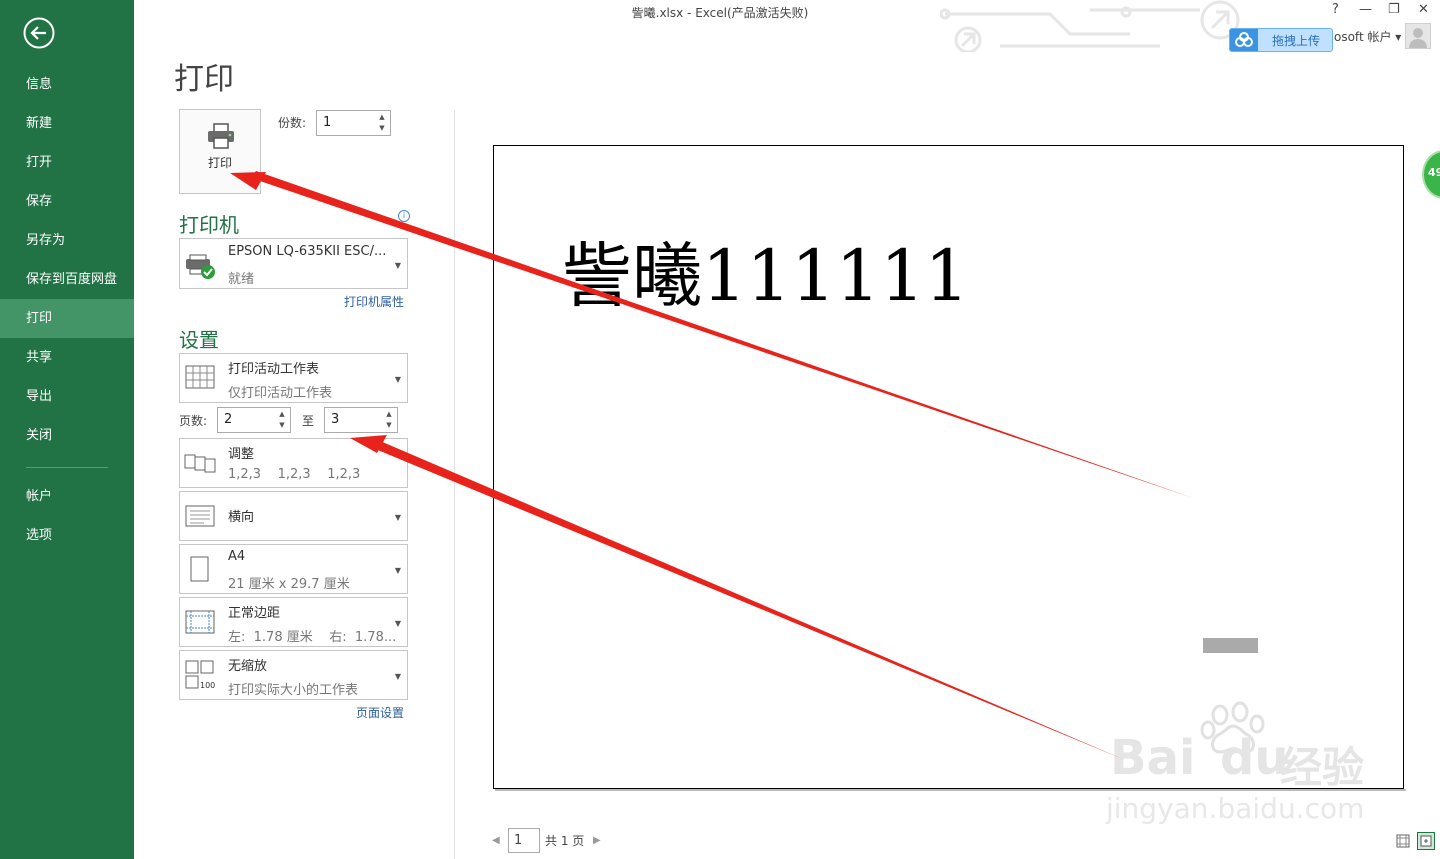 This screenshot has width=1440, height=859. I want to click on paper-subtitle: 21 厘米 x 29.7 厘米, so click(289, 584).